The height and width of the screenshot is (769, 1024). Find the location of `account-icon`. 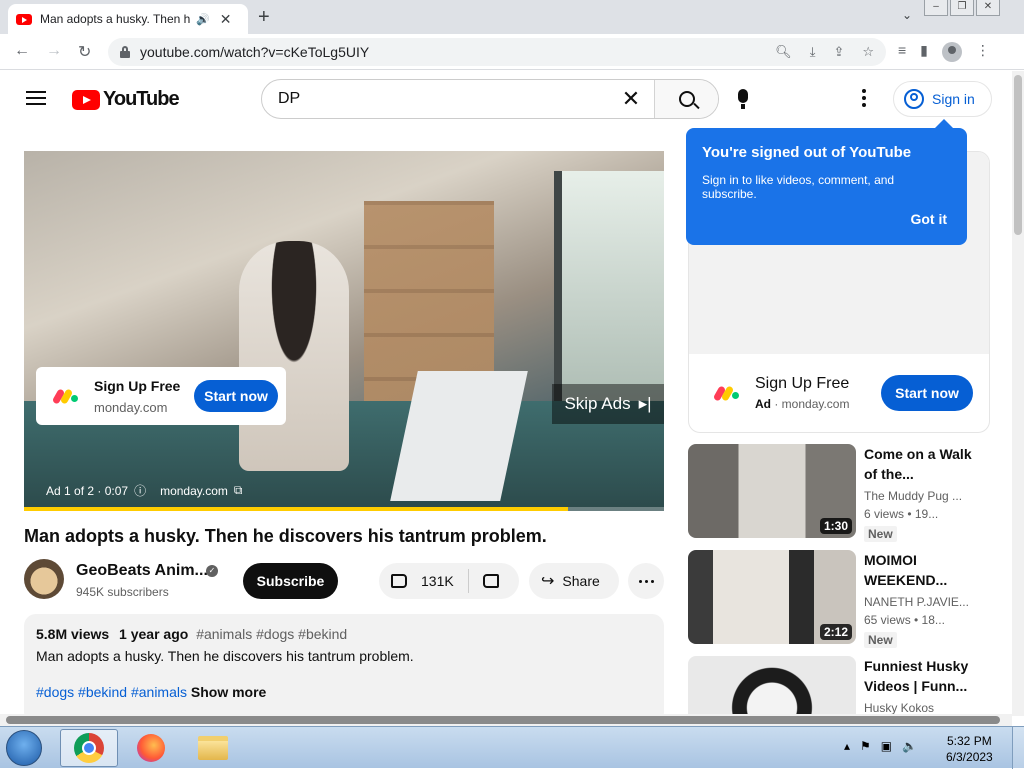

account-icon is located at coordinates (914, 99).